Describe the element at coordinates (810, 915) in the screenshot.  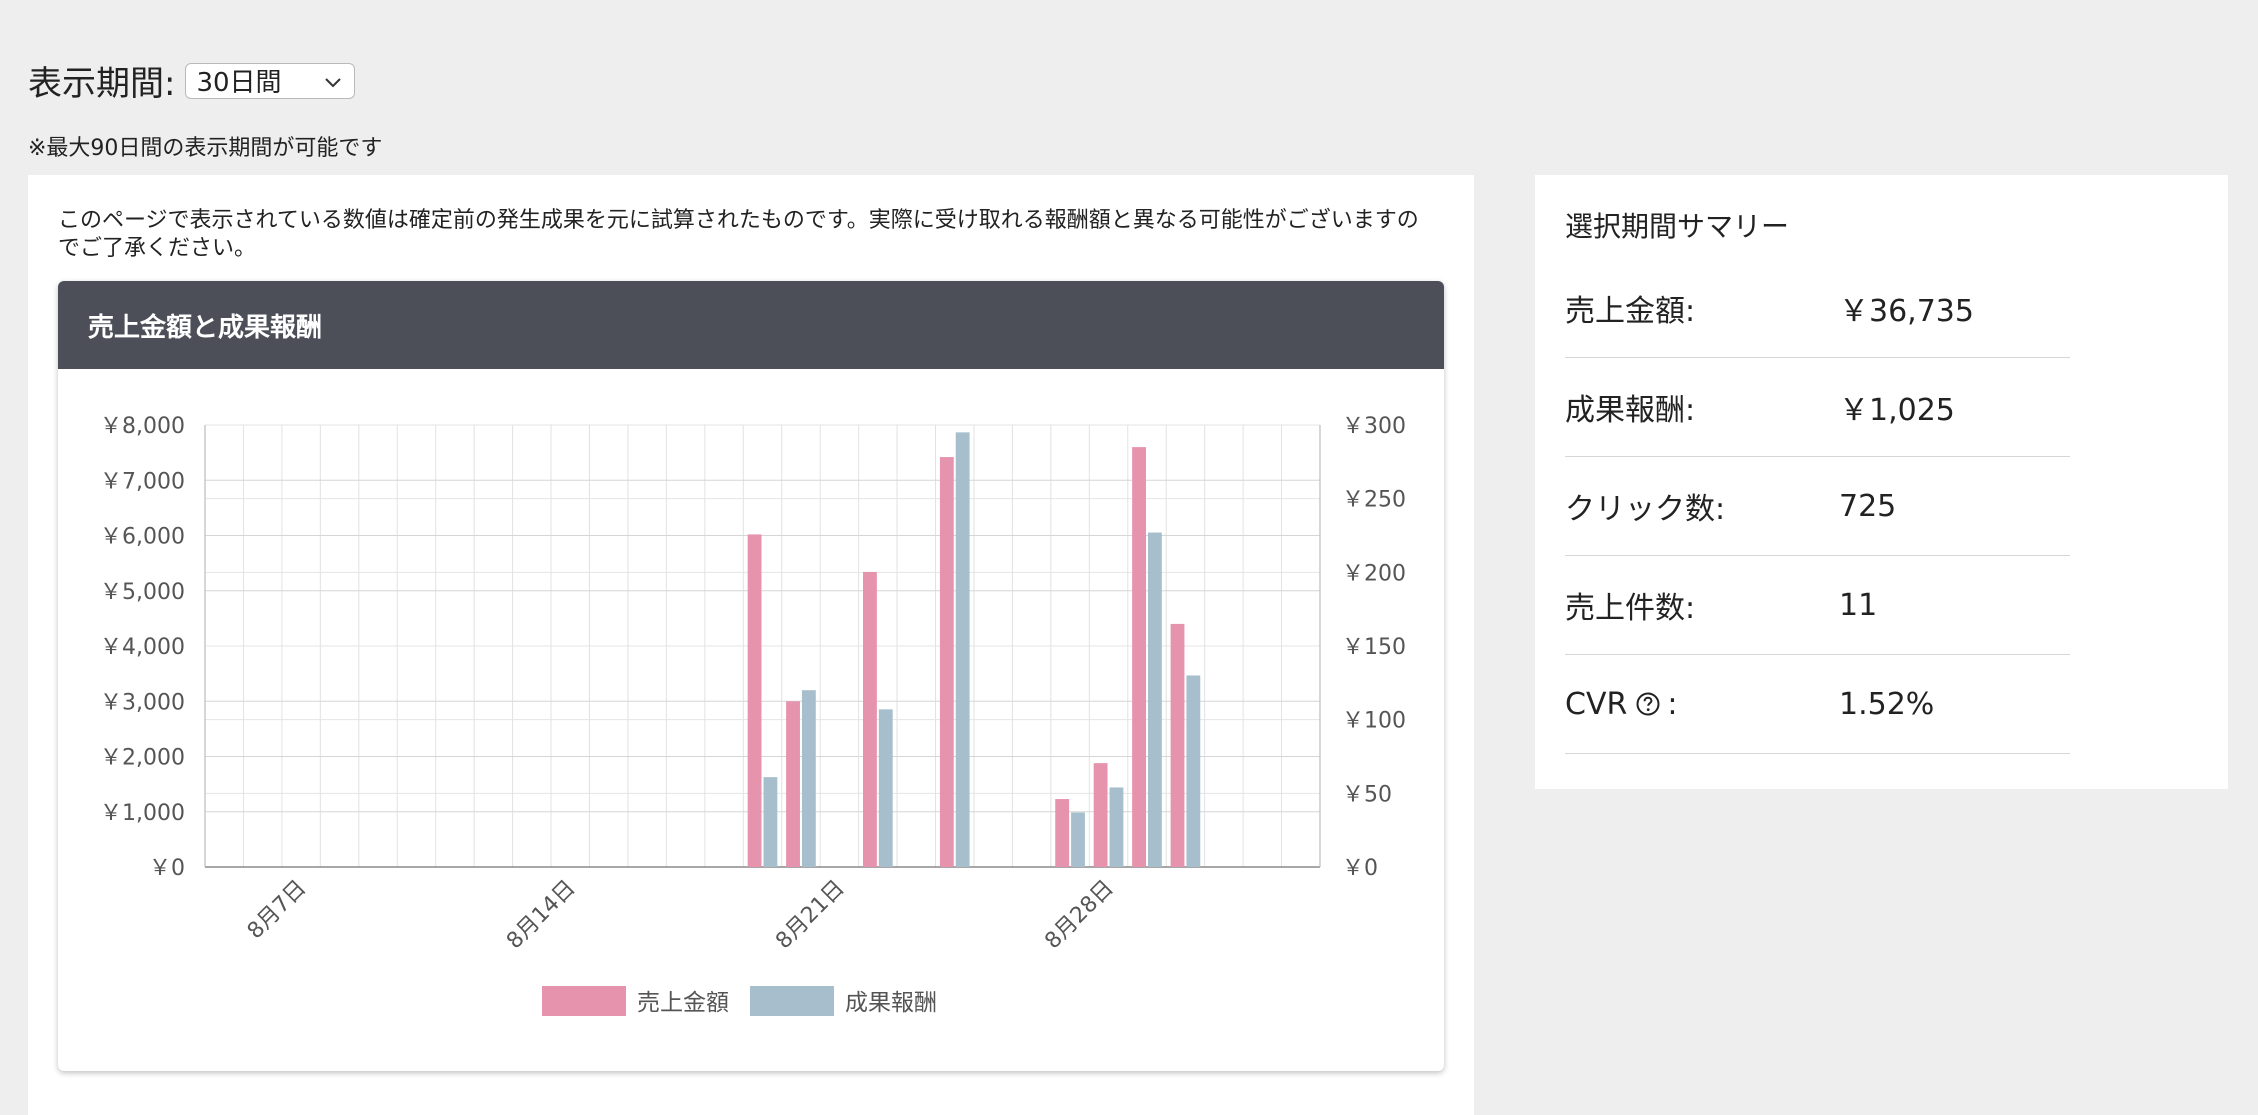
I see `x-tick-label: 8月21日` at that location.